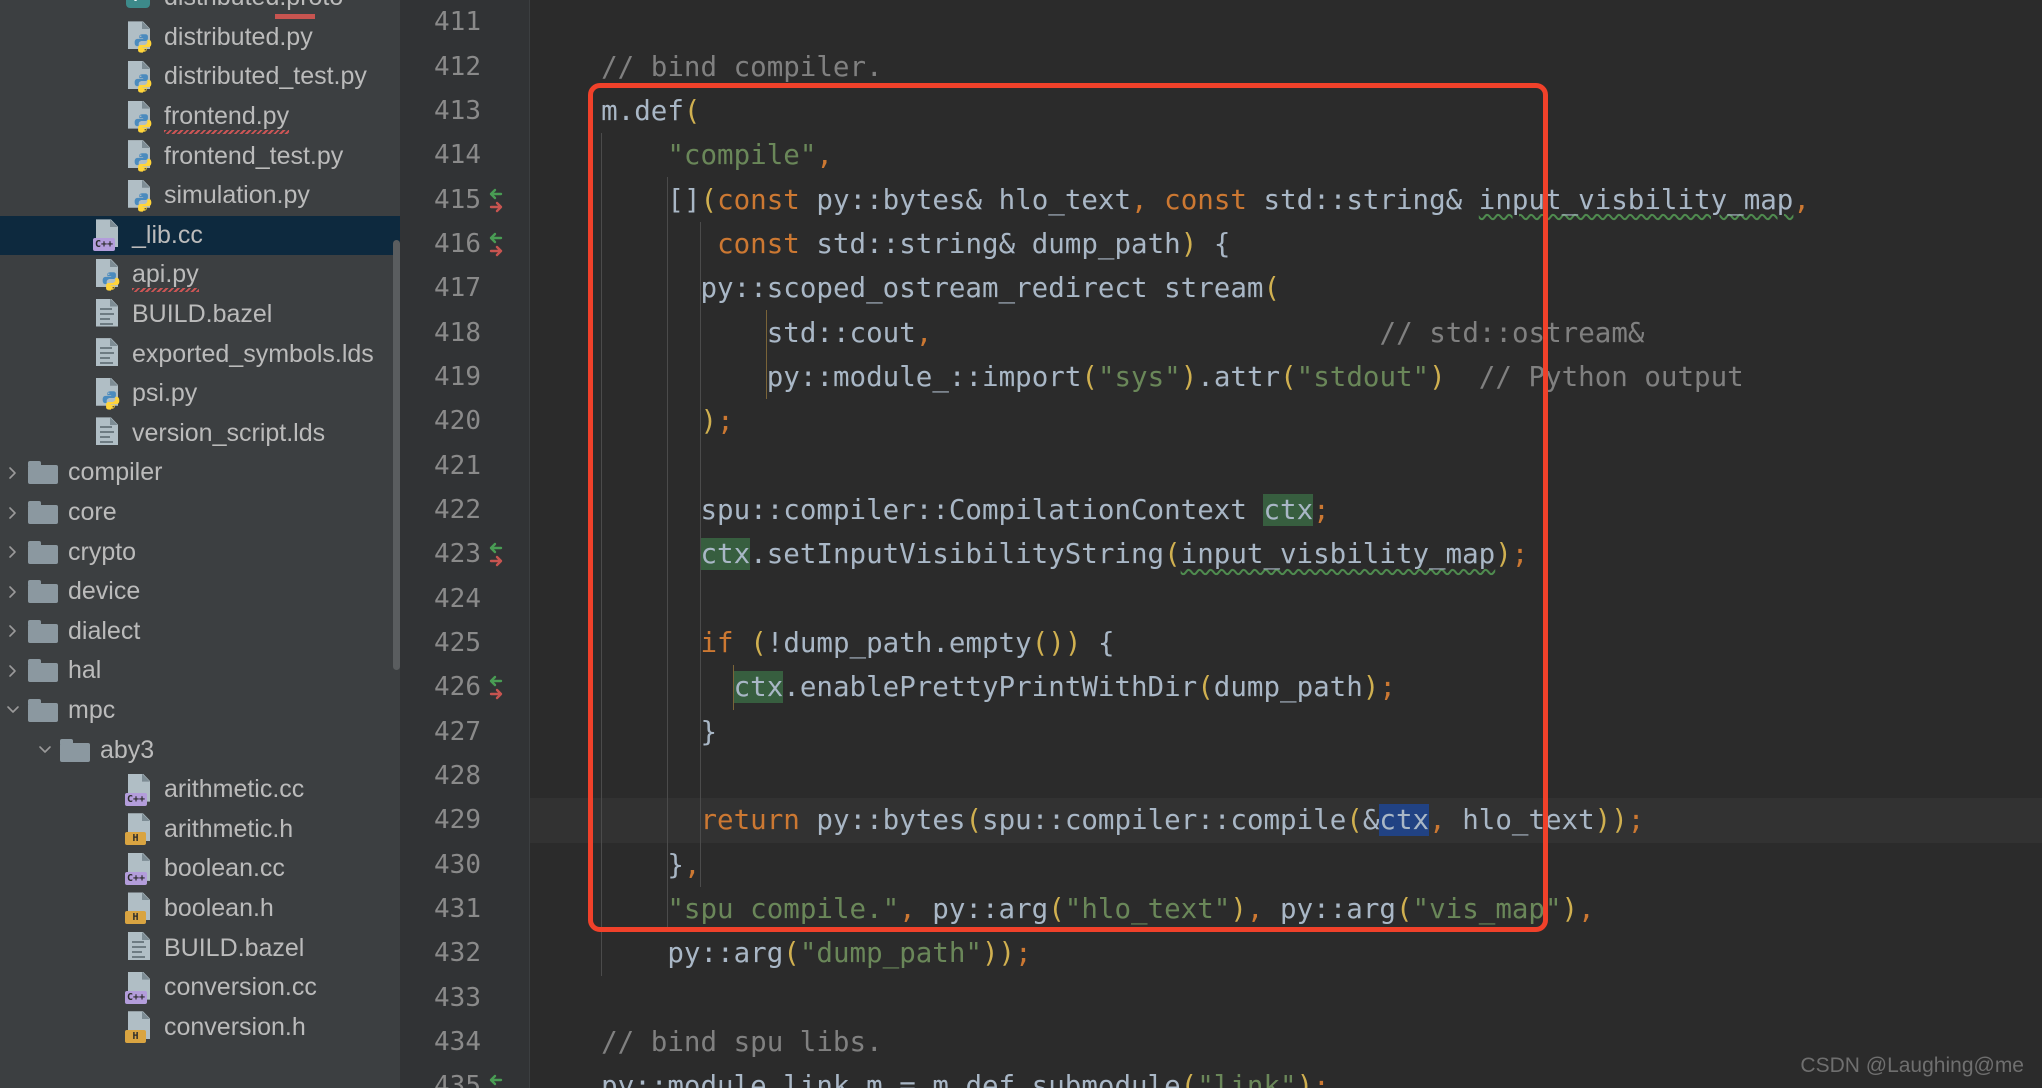  I want to click on tree-item-dialect: dialect, so click(200, 632).